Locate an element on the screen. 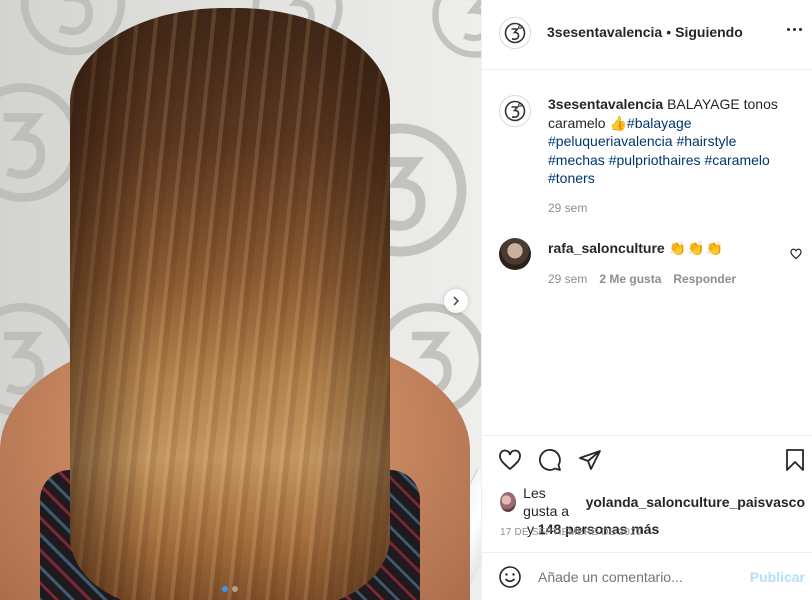 This screenshot has width=812, height=600. comment-meta: 29 sem 2 Me gusta Responder is located at coordinates (648, 279).